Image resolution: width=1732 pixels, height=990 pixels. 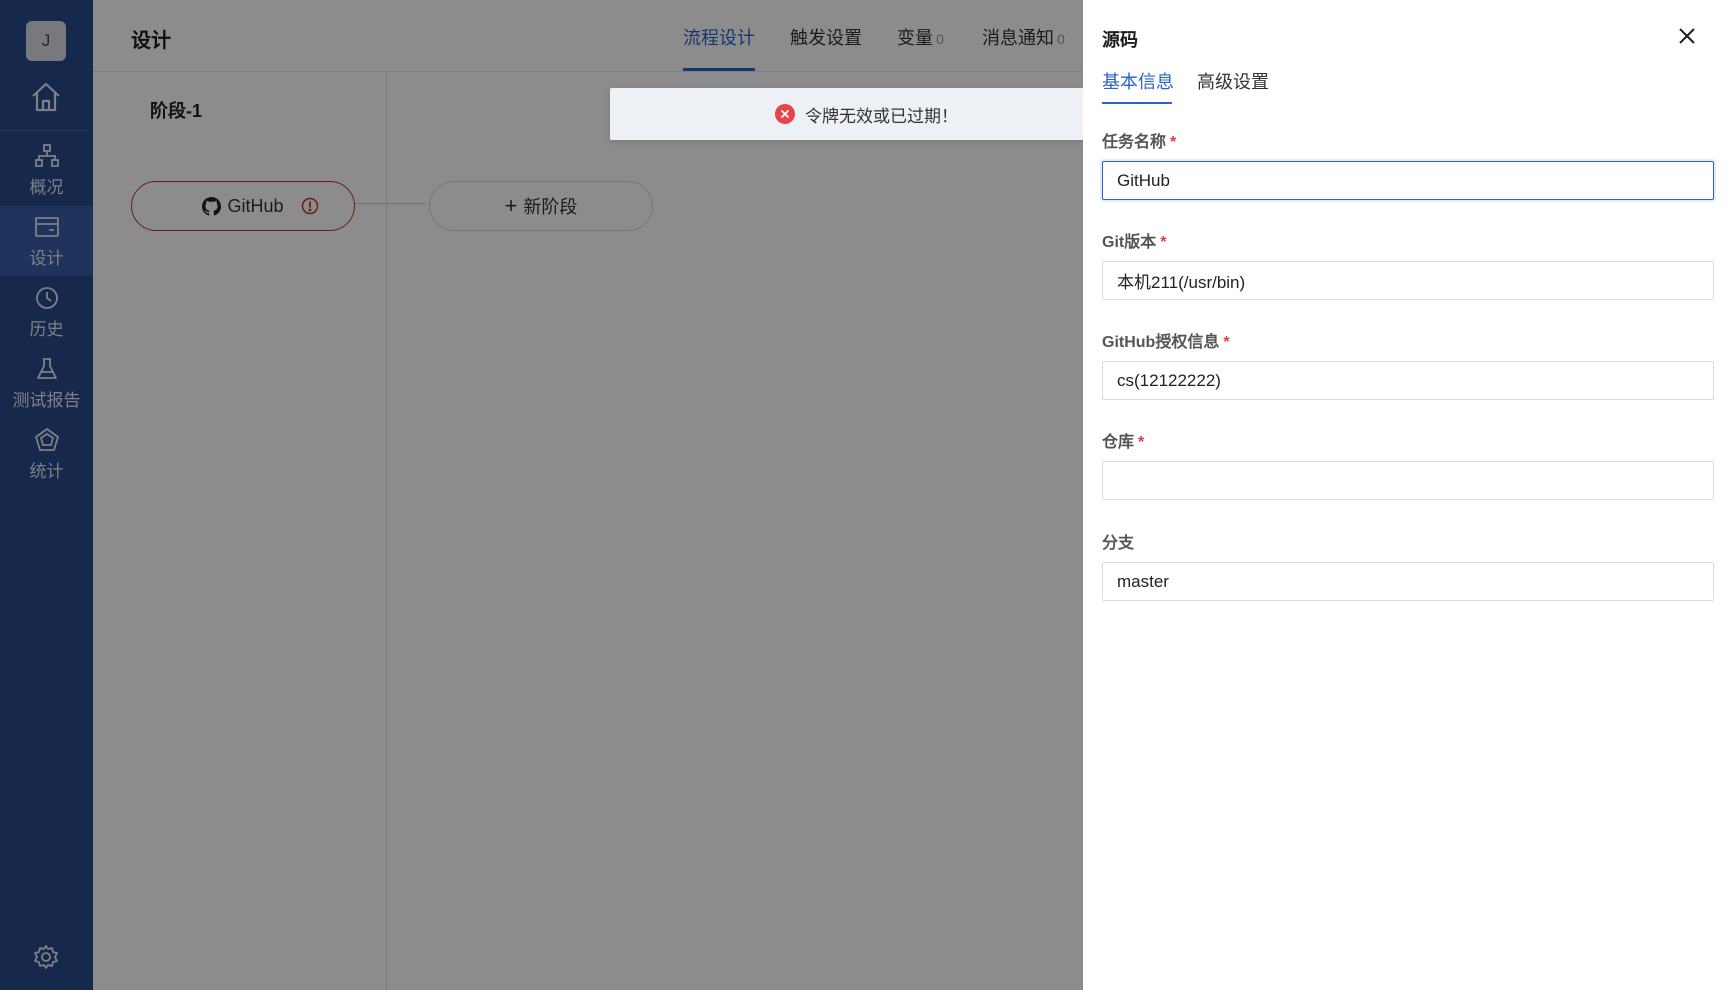 I want to click on drawer-tab-indicator, so click(x=1137, y=103).